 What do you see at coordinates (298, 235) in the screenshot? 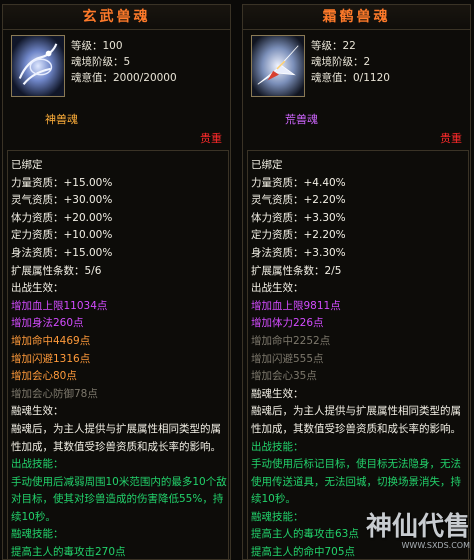
I see `description-line: 定力资质：+2.20%` at bounding box center [298, 235].